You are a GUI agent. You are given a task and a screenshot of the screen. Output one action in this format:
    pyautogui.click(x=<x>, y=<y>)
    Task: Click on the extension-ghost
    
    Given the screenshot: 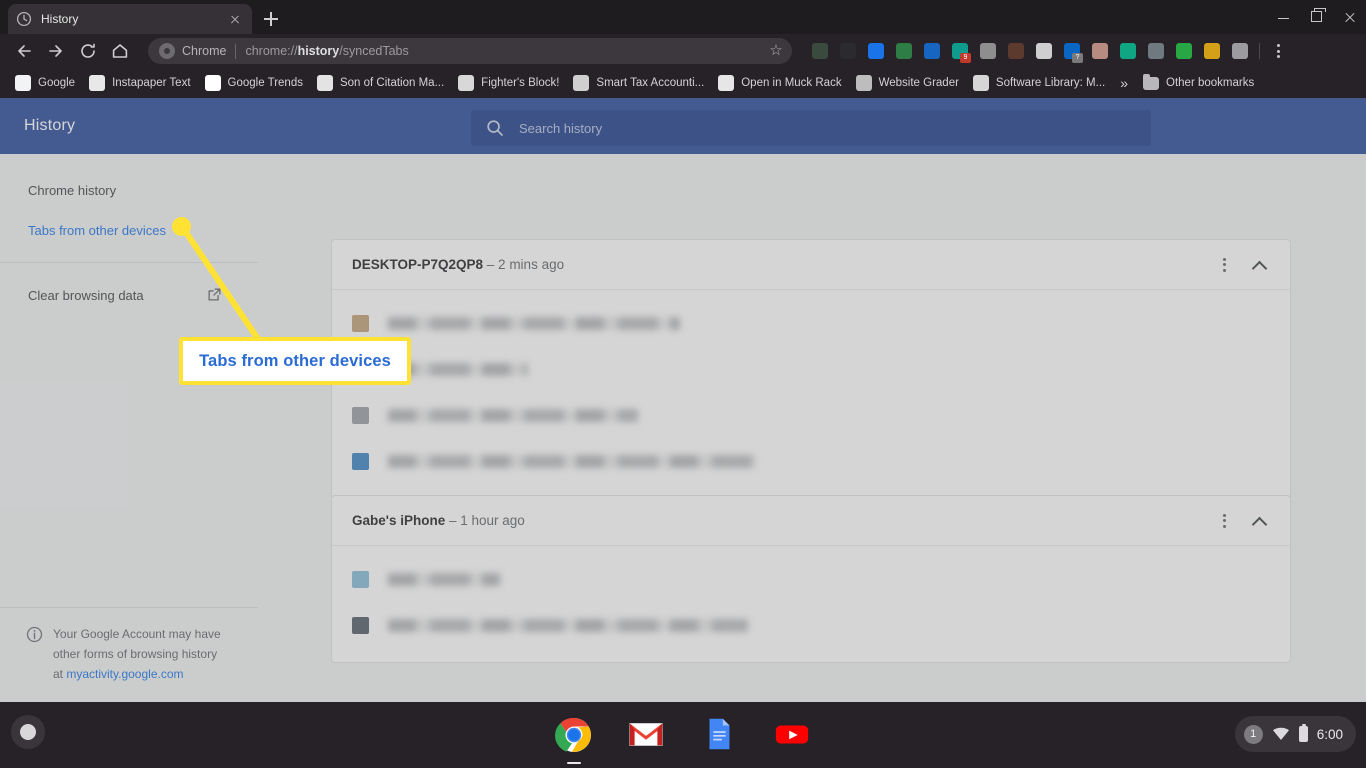 What is the action you would take?
    pyautogui.click(x=988, y=51)
    